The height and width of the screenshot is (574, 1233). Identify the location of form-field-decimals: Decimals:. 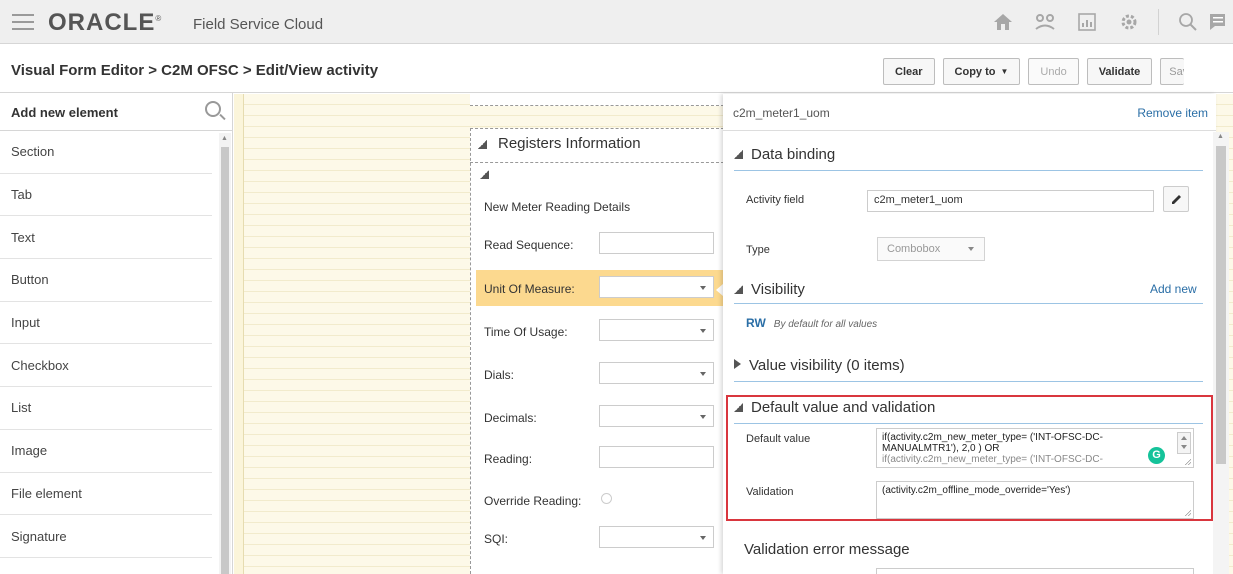
(600, 417).